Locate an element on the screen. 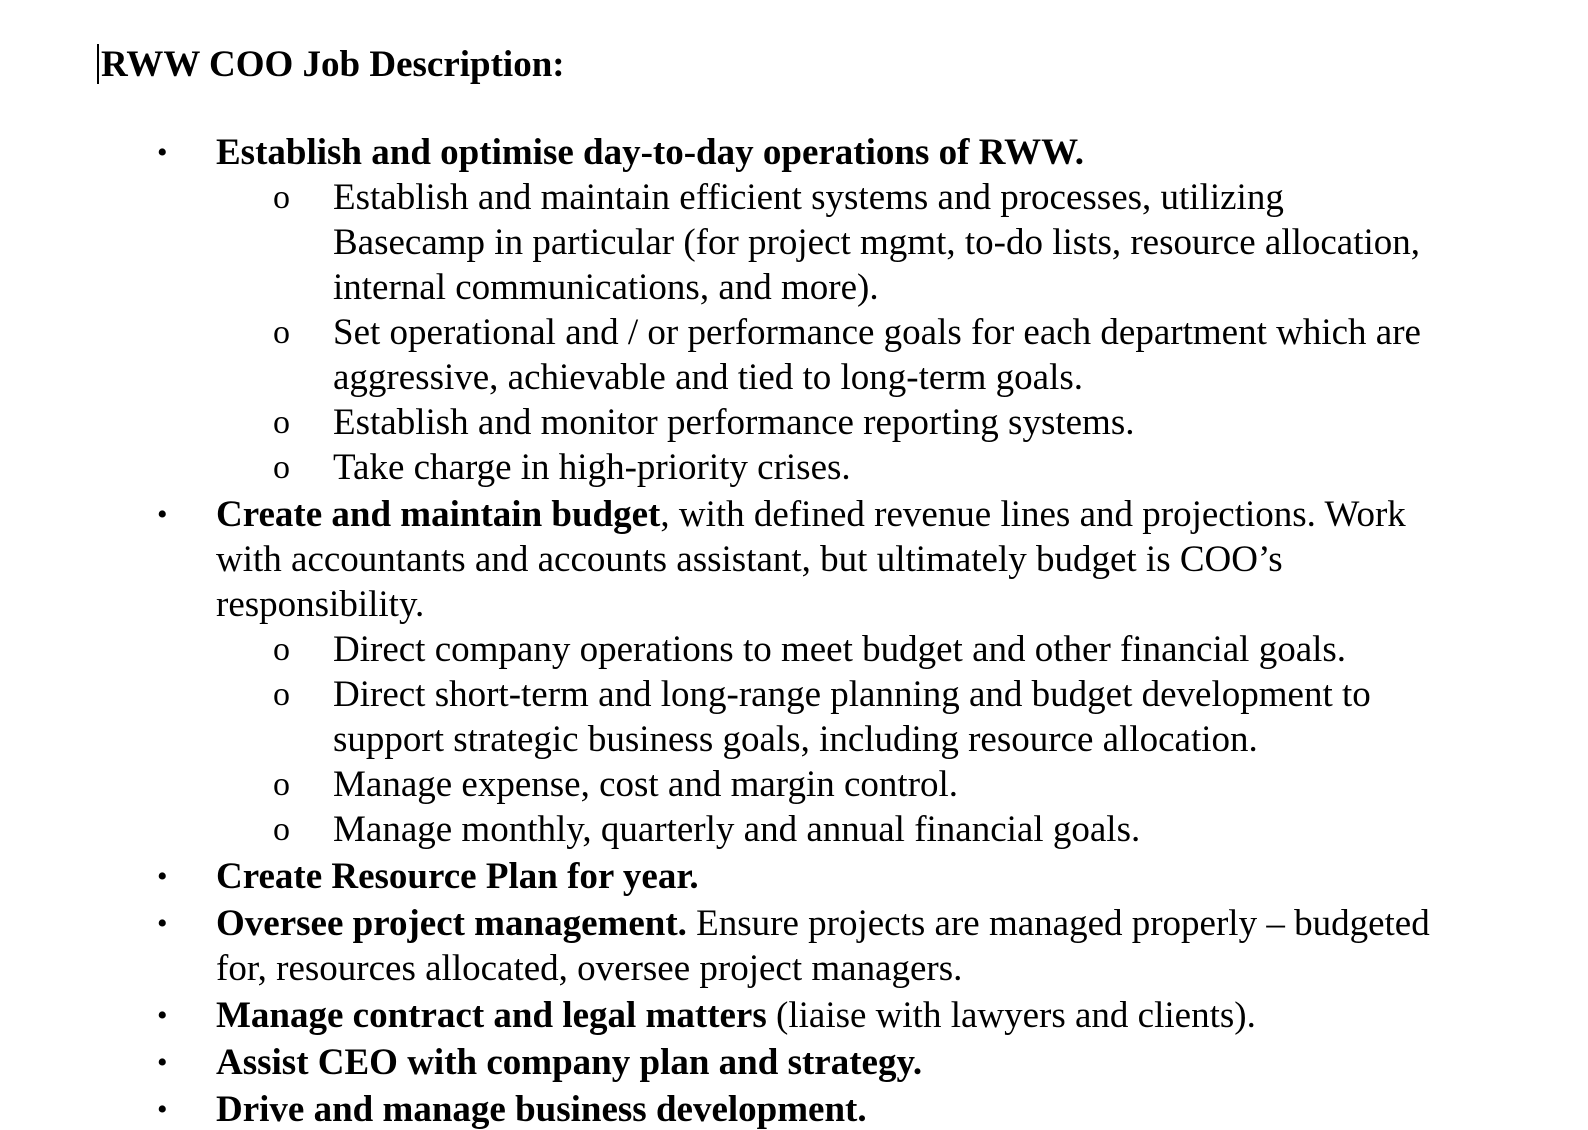  sub-list-item: o Take charge in high-priority crises. is located at coordinates (721, 467).